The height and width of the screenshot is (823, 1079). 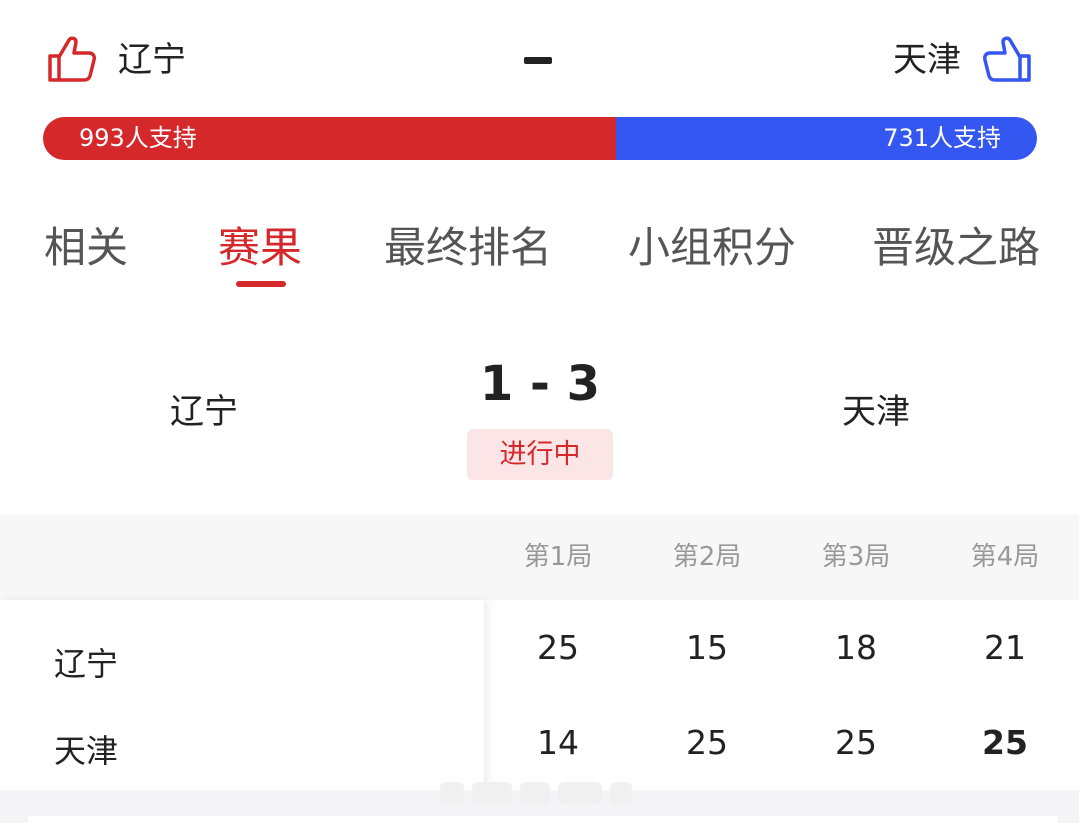 What do you see at coordinates (1005, 647) in the screenshot?
I see `set-score-cell: 21` at bounding box center [1005, 647].